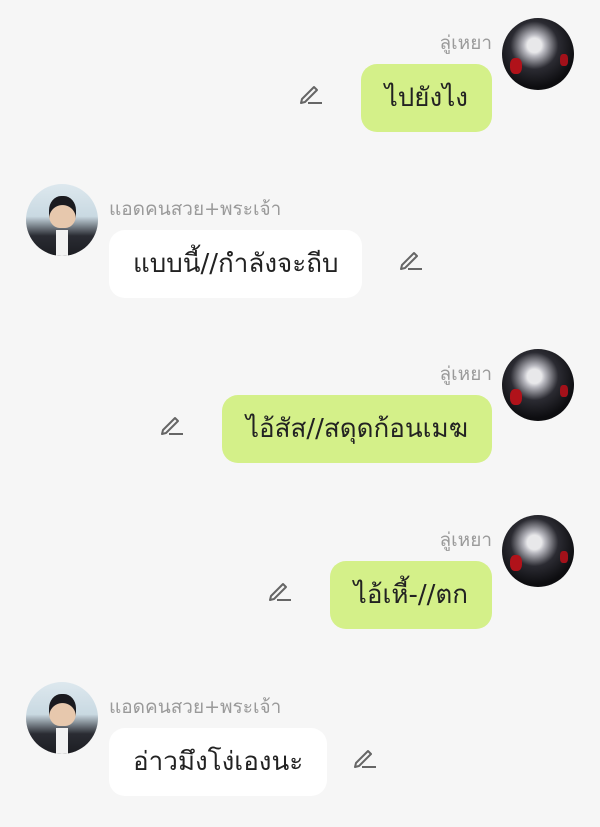 The width and height of the screenshot is (600, 827). I want to click on message-bubble: แบบนี้//กำลังจะถีบ, so click(236, 264).